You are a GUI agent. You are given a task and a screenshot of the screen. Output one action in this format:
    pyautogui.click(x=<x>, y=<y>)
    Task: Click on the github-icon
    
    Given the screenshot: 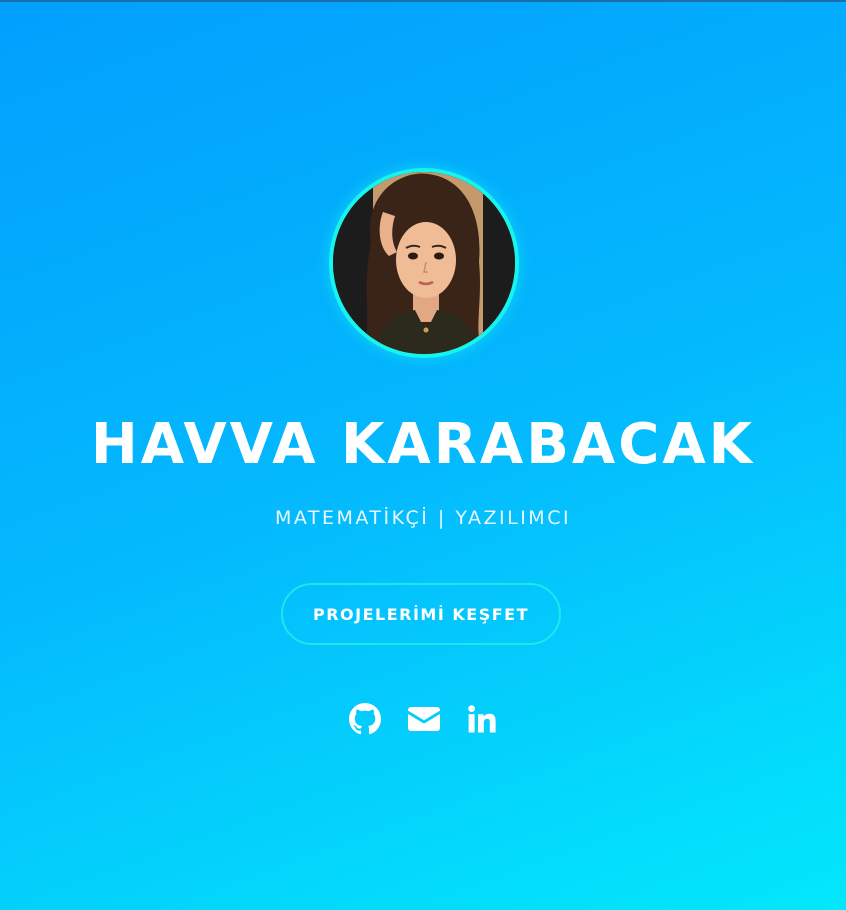 What is the action you would take?
    pyautogui.click(x=365, y=719)
    